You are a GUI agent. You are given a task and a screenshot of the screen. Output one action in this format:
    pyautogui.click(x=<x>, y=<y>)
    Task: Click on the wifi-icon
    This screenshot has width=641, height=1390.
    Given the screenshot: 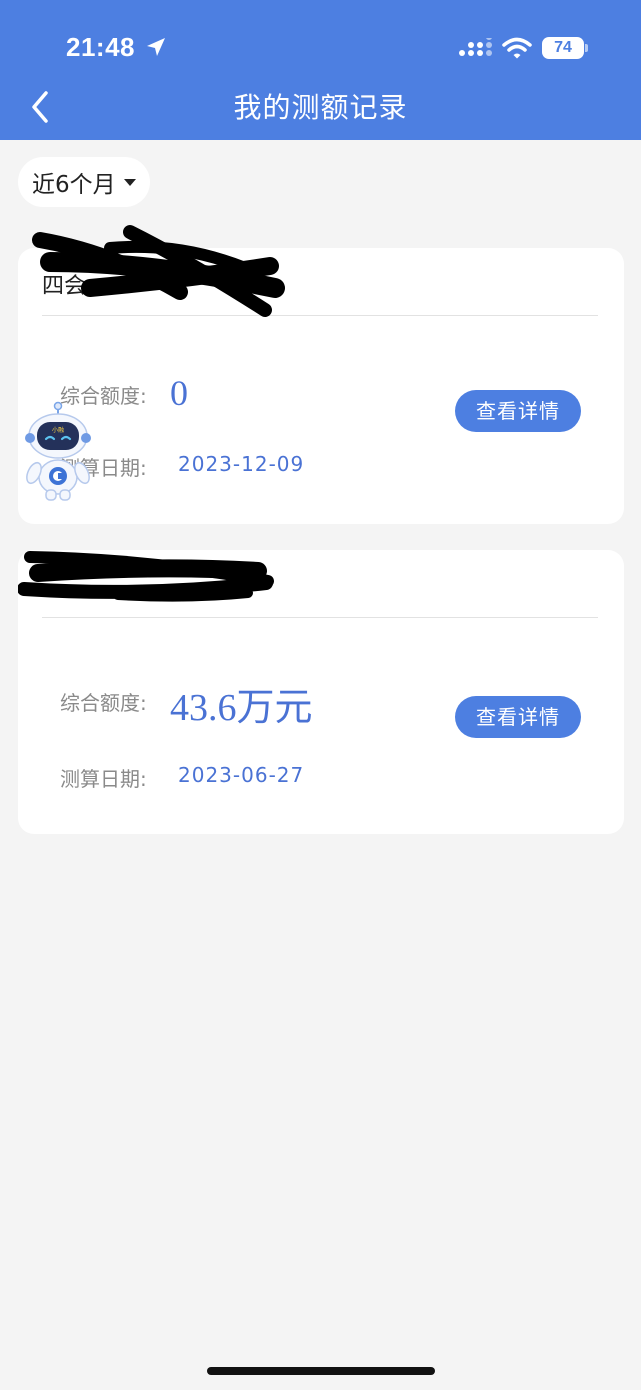 What is the action you would take?
    pyautogui.click(x=517, y=48)
    